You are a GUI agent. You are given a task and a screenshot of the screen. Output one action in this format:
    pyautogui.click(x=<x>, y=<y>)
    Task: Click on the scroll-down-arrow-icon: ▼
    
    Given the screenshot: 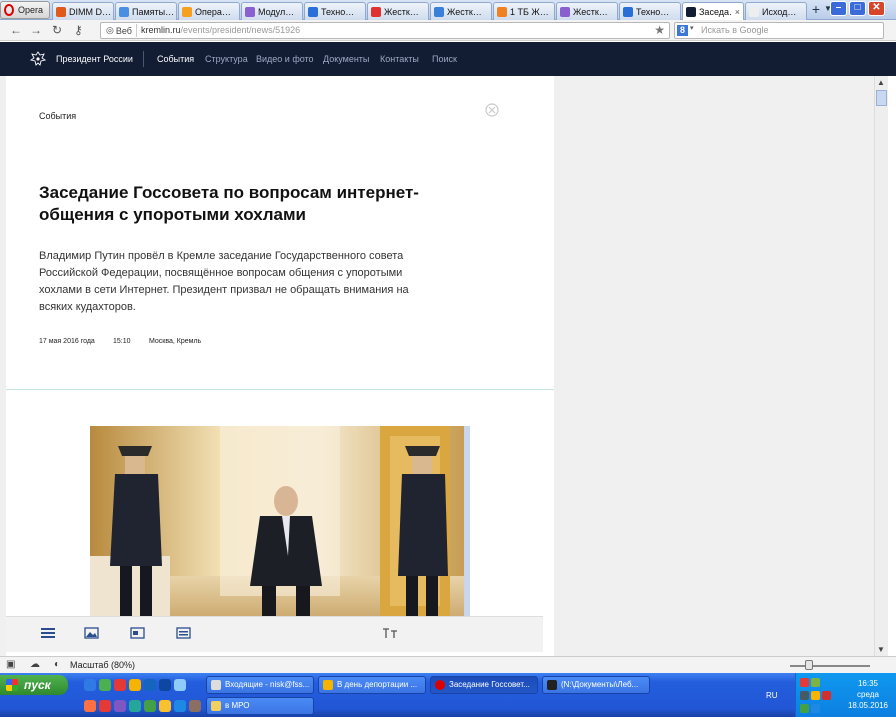 What is the action you would take?
    pyautogui.click(x=881, y=649)
    